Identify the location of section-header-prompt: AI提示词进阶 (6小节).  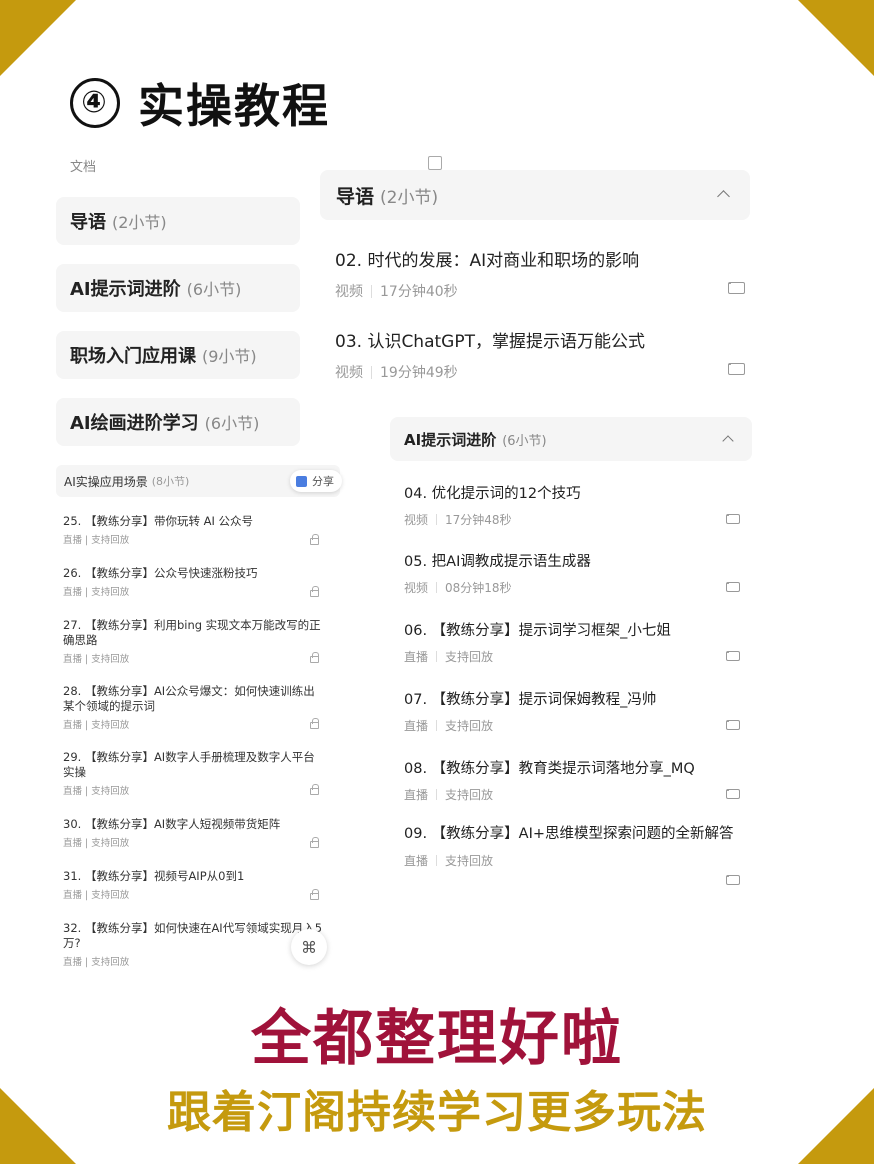
(571, 439).